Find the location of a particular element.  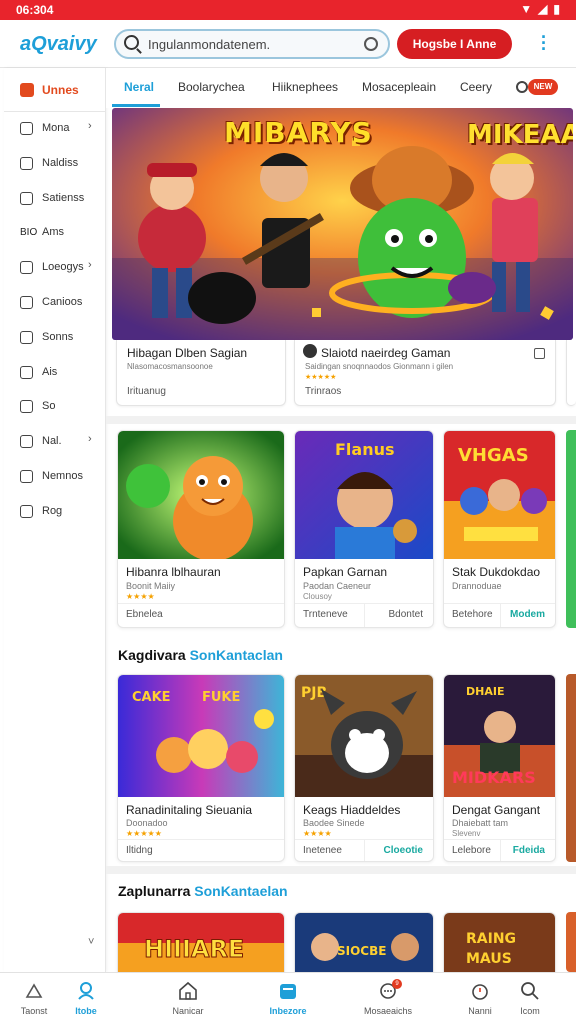

active-tab-indicator is located at coordinates (136, 105).